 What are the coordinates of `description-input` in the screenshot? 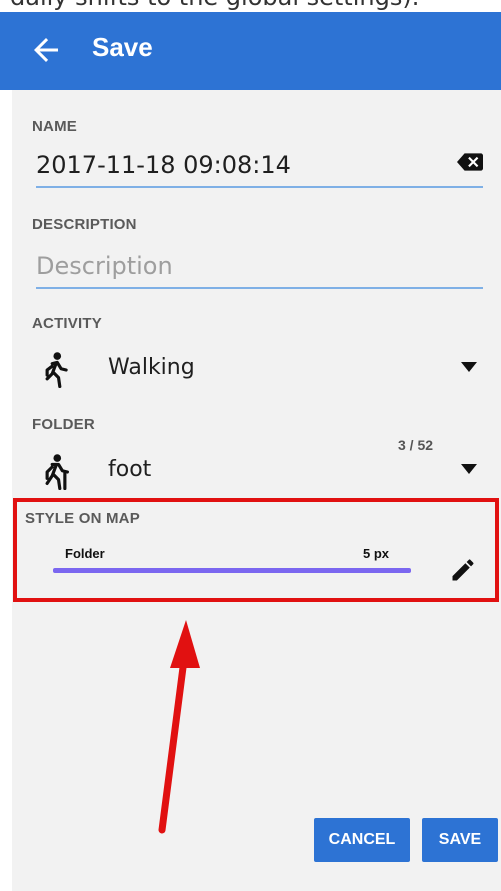 It's located at (259, 266).